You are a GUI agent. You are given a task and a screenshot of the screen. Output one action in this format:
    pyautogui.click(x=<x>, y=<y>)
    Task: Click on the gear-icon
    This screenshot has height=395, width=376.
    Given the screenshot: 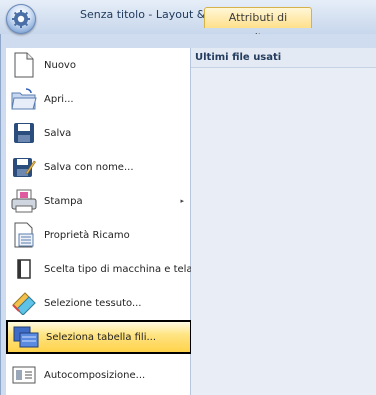 What is the action you would take?
    pyautogui.click(x=21, y=19)
    